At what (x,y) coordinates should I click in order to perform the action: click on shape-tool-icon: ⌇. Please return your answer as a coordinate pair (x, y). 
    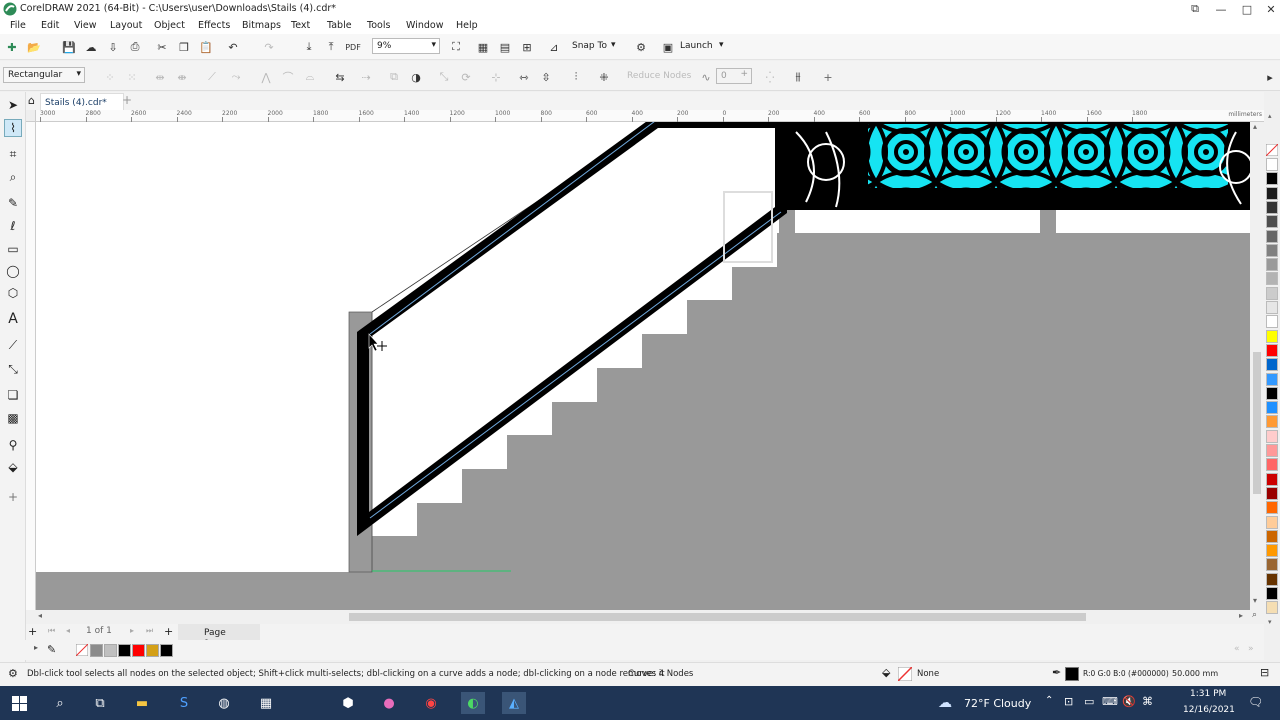
    Looking at the image, I should click on (13, 128).